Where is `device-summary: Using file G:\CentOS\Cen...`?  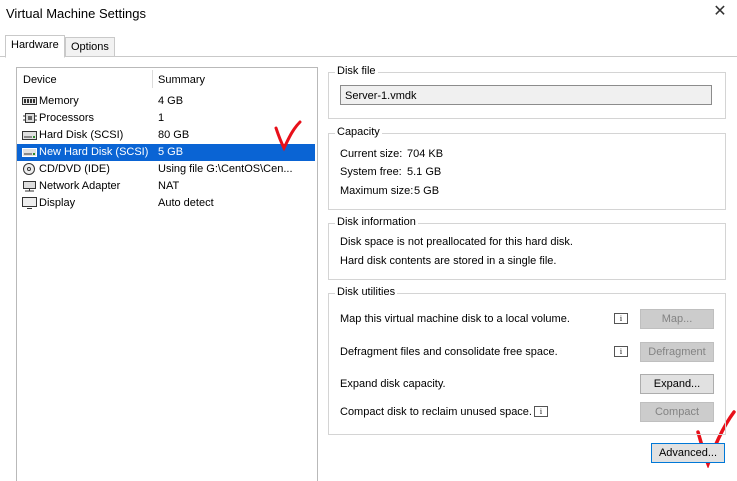
device-summary: Using file G:\CentOS\Cen... is located at coordinates (225, 169).